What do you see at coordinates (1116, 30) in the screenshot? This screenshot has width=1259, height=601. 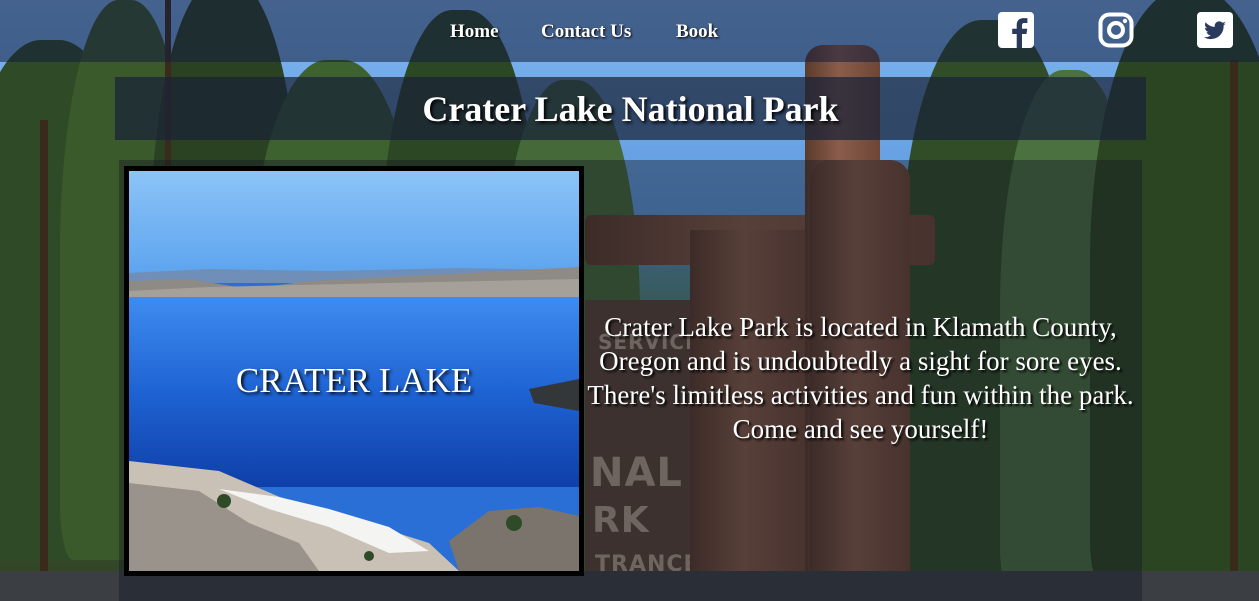 I see `instagram-icon` at bounding box center [1116, 30].